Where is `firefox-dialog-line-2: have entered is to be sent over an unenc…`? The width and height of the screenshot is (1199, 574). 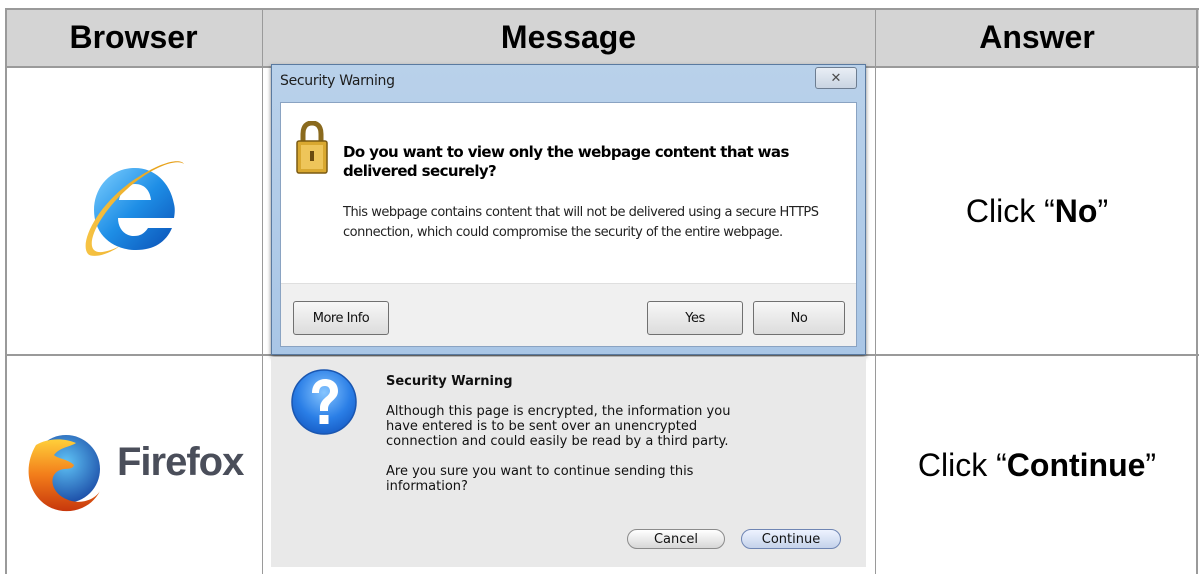 firefox-dialog-line-2: have entered is to be sent over an unenc… is located at coordinates (542, 426).